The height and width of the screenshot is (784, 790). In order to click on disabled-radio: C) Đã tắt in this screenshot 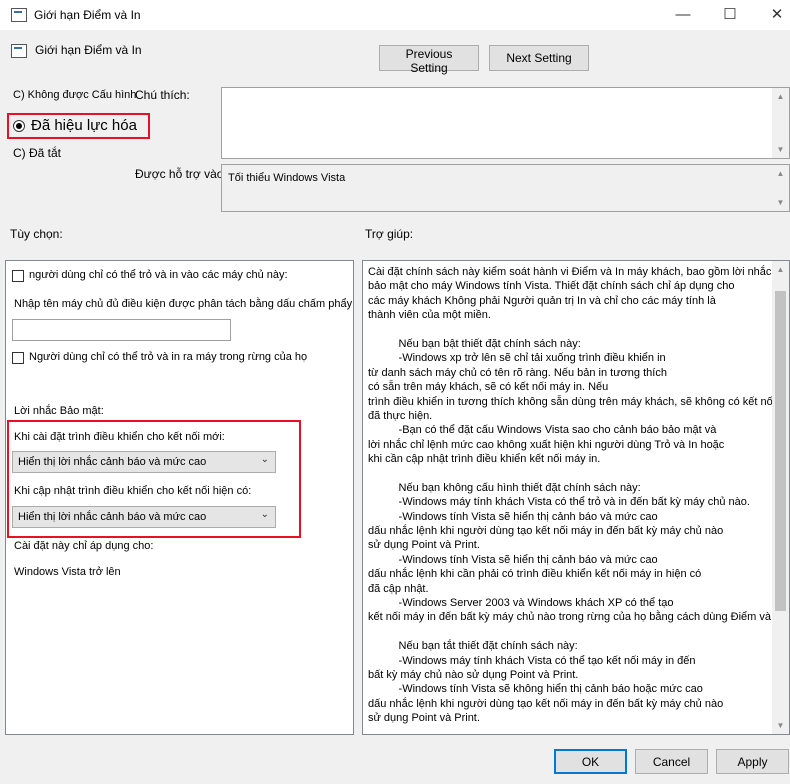, I will do `click(37, 153)`.